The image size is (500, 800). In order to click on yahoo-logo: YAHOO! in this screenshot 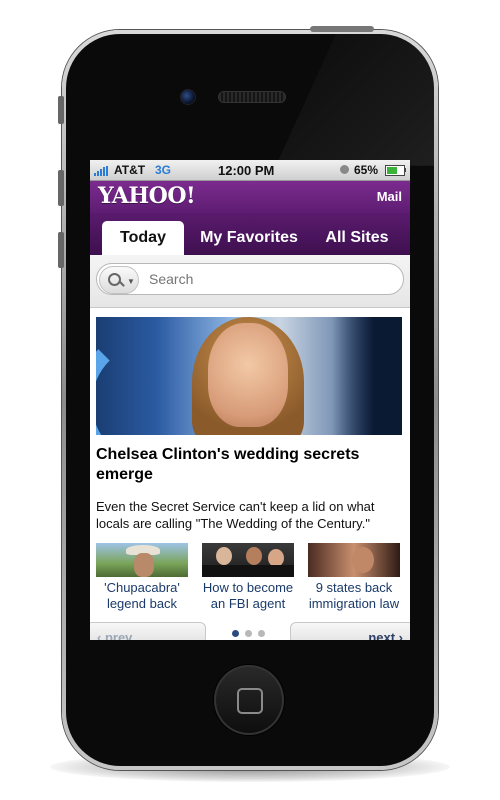, I will do `click(147, 196)`.